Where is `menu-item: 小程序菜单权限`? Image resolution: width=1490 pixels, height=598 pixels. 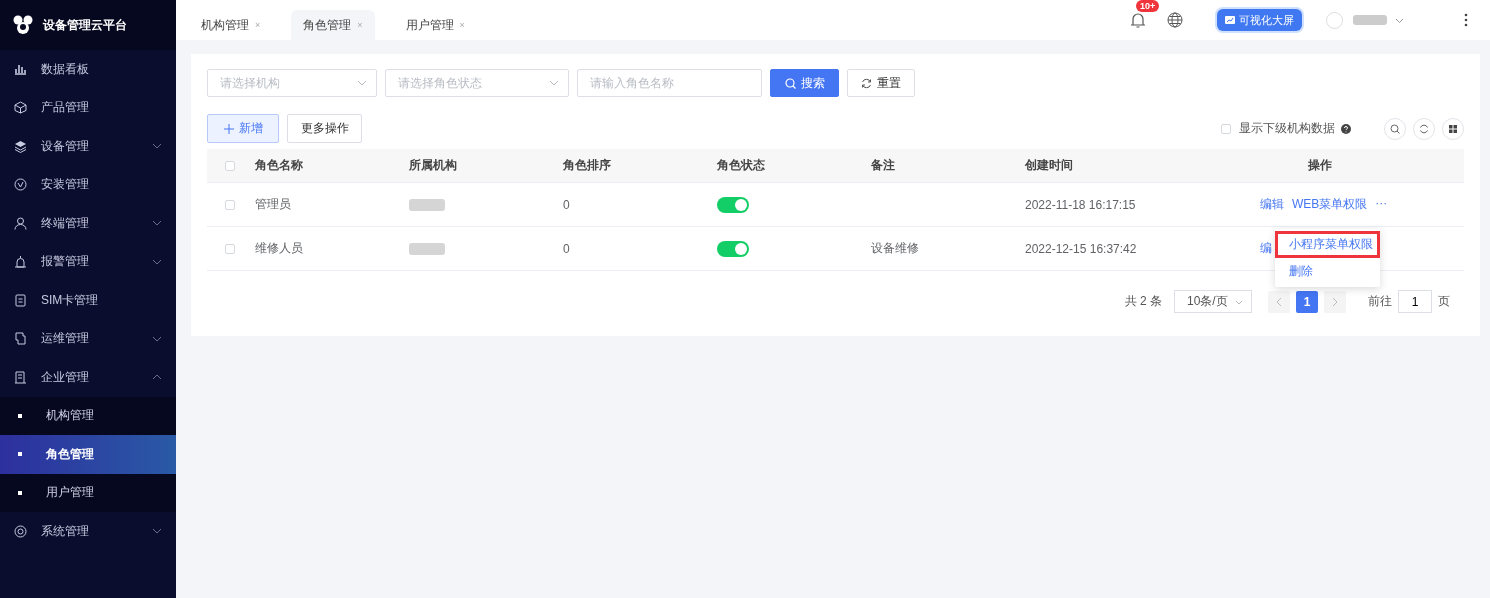 menu-item: 小程序菜单权限 is located at coordinates (1327, 244).